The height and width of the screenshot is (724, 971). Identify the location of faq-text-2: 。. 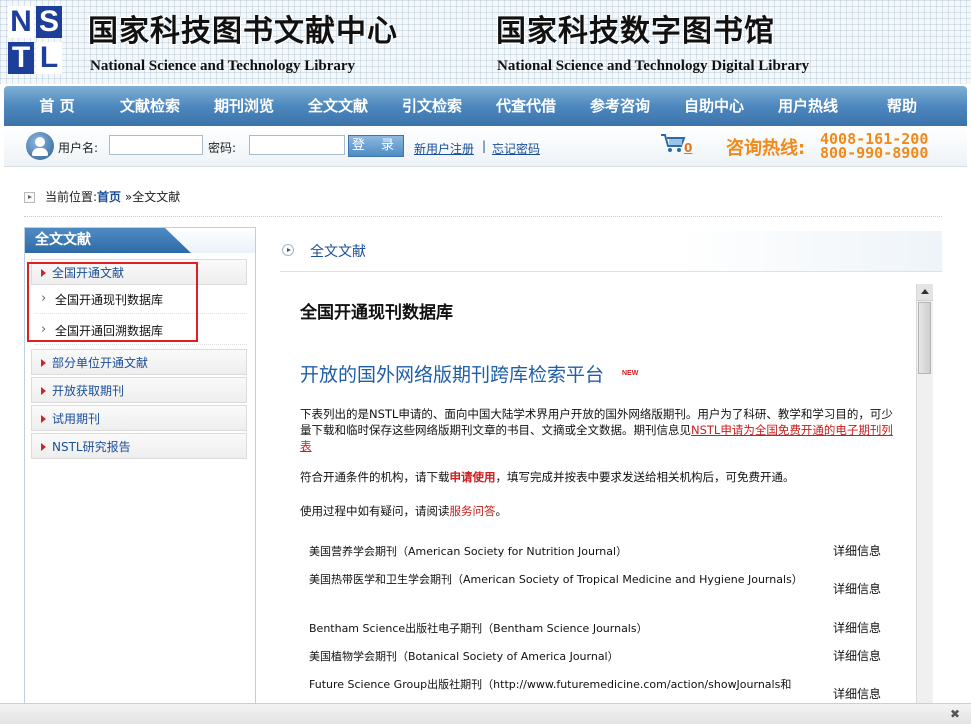
(501, 511).